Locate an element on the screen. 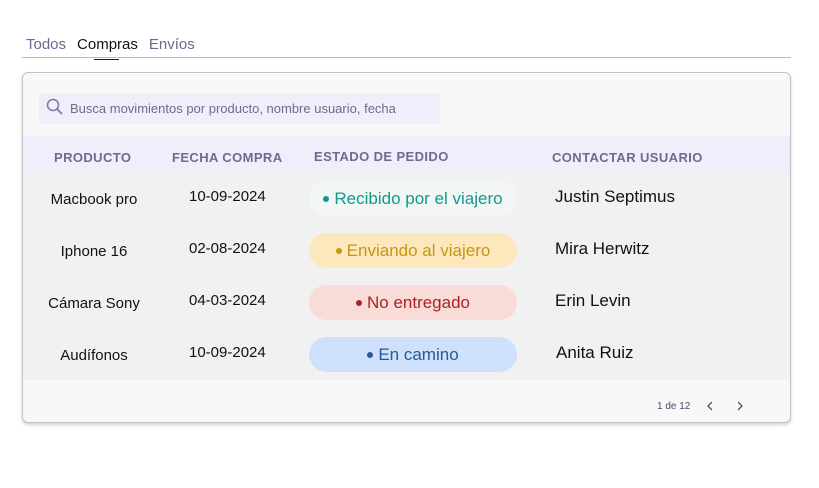 The height and width of the screenshot is (488, 819). chevron-left-icon is located at coordinates (710, 406).